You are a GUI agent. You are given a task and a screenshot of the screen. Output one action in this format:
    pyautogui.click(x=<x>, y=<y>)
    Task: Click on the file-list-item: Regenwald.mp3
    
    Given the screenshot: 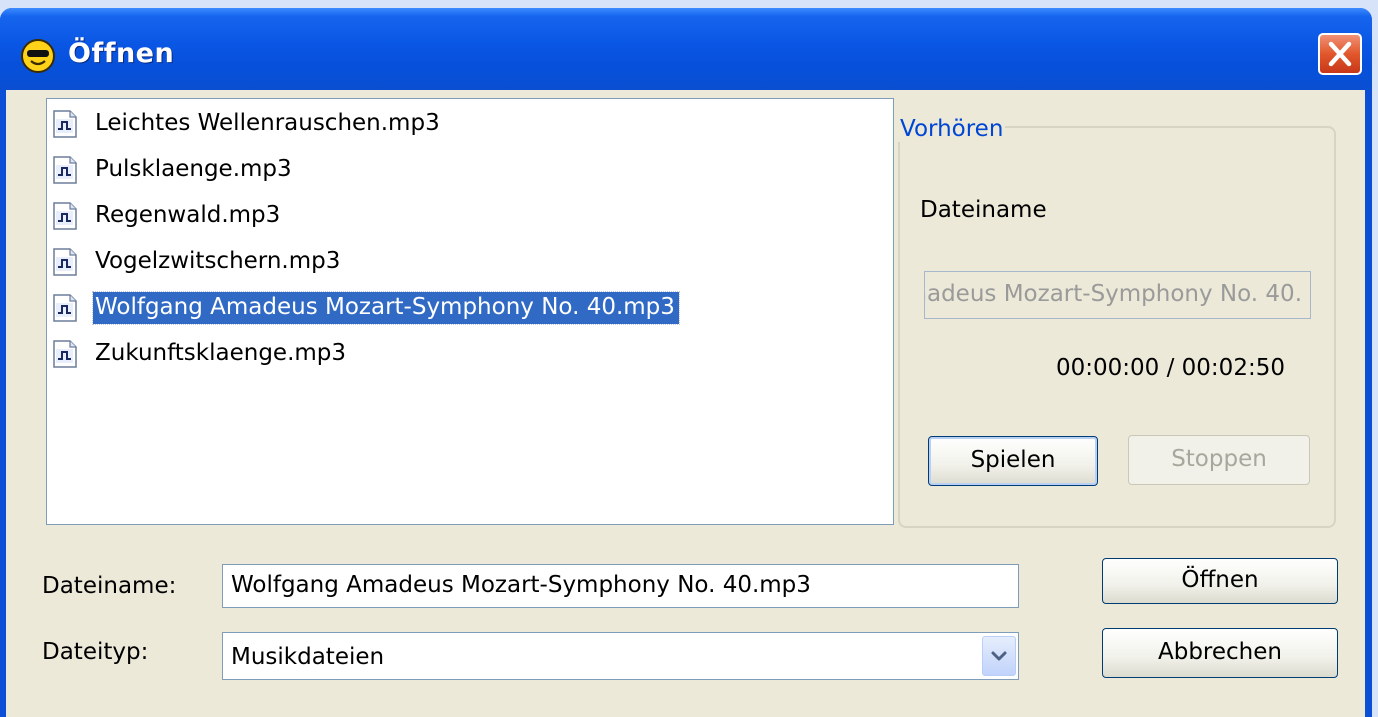 What is the action you would take?
    pyautogui.click(x=168, y=216)
    